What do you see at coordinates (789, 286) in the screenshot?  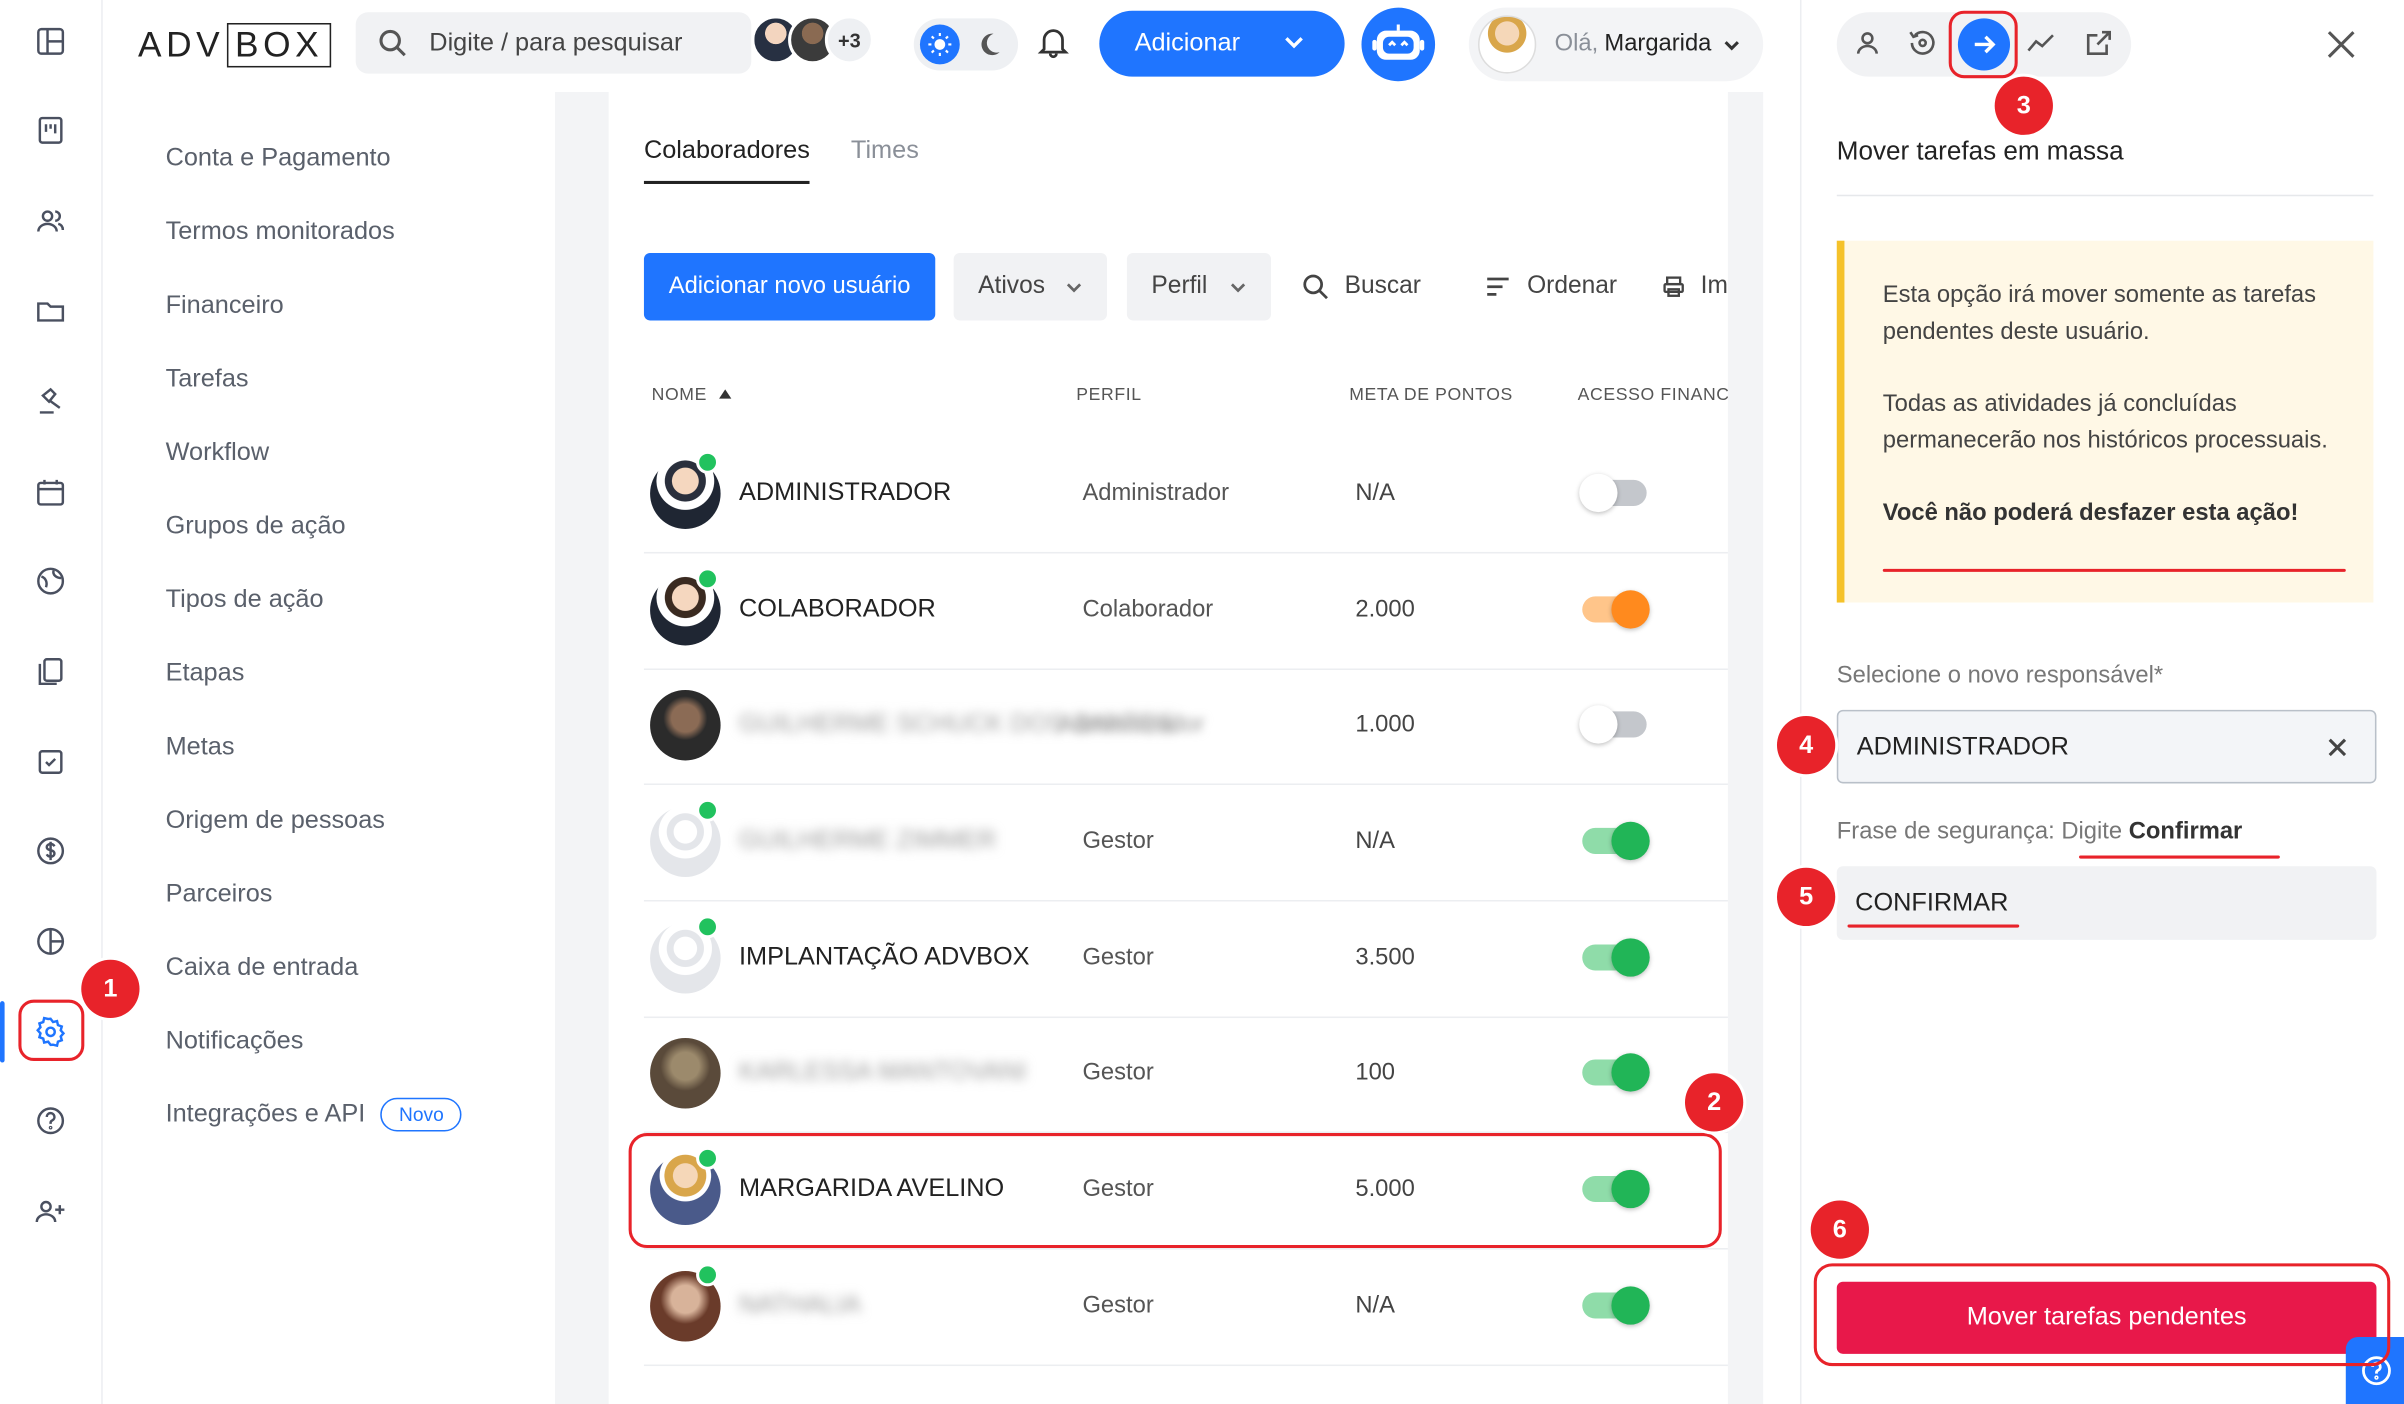 I see `add-new-user-button: Adicionar novo usuário` at bounding box center [789, 286].